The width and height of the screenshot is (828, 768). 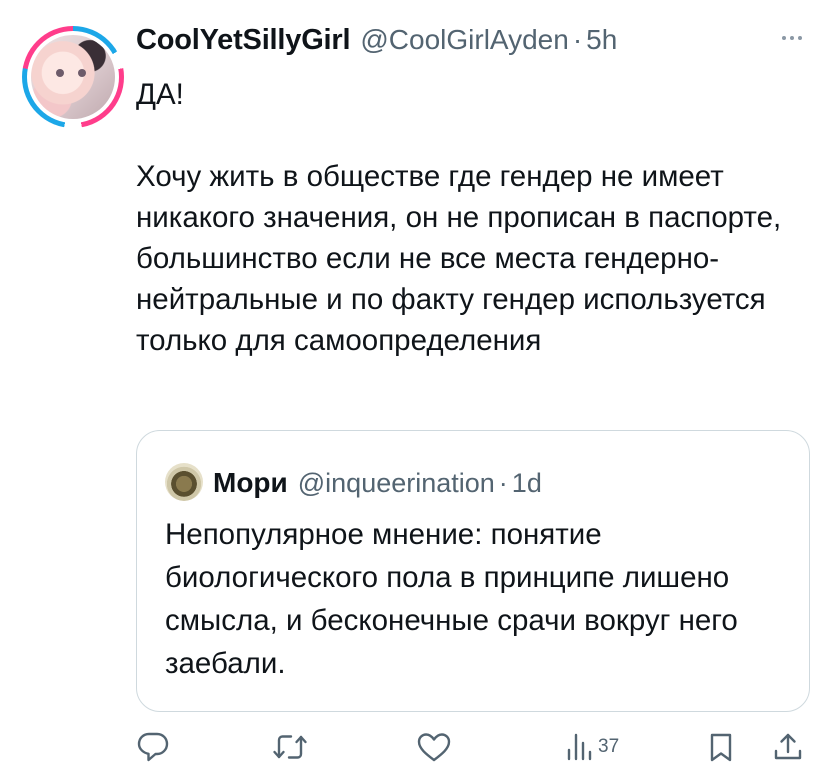 I want to click on avatar-image, so click(x=73, y=77).